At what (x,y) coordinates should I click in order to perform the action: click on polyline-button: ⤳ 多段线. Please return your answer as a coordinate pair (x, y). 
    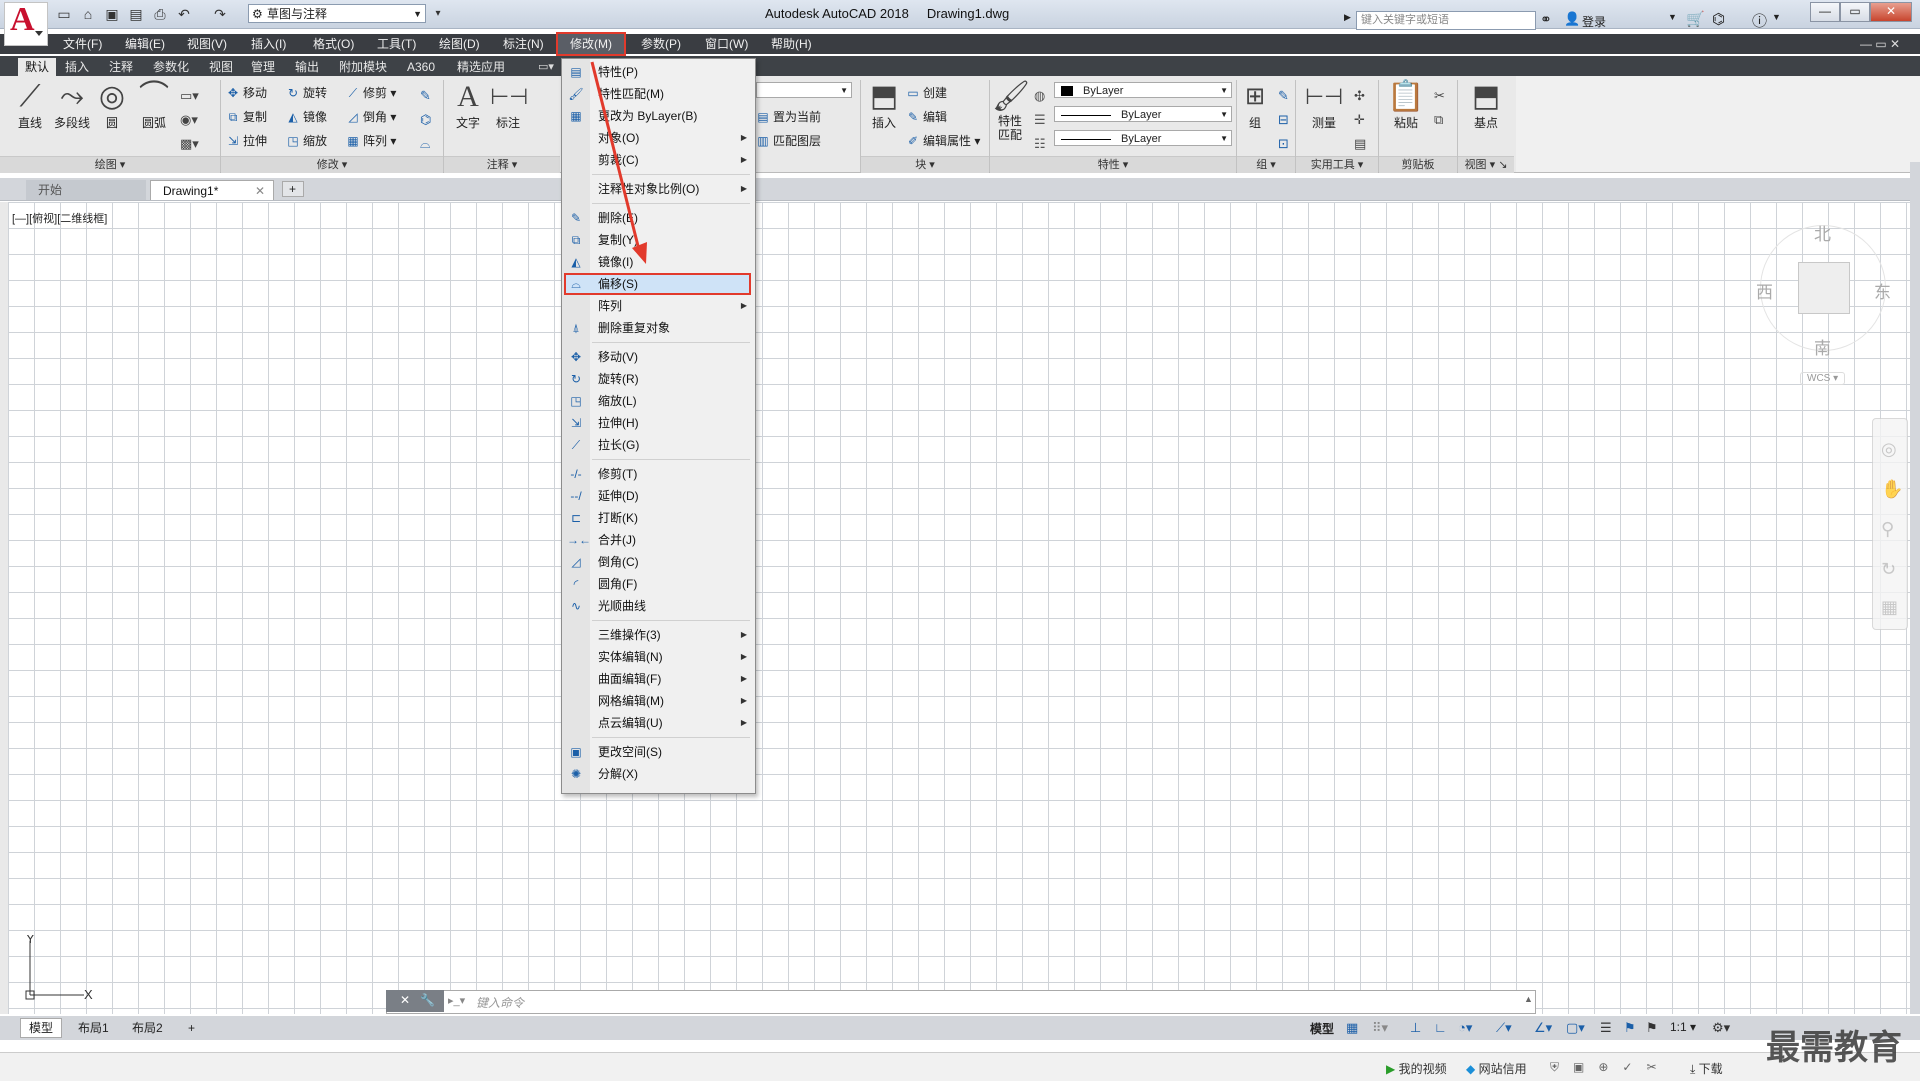
    Looking at the image, I should click on (72, 105).